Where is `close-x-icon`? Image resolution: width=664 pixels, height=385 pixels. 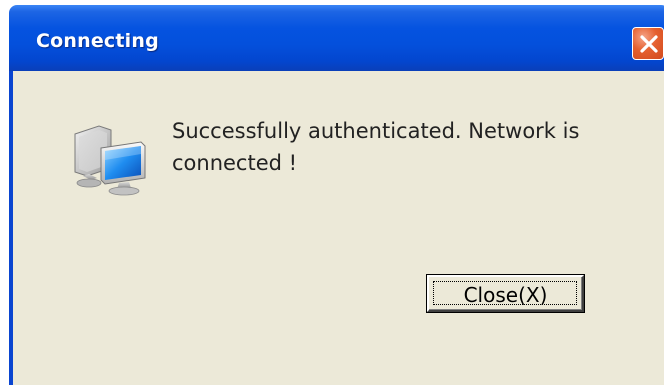
close-x-icon is located at coordinates (649, 44).